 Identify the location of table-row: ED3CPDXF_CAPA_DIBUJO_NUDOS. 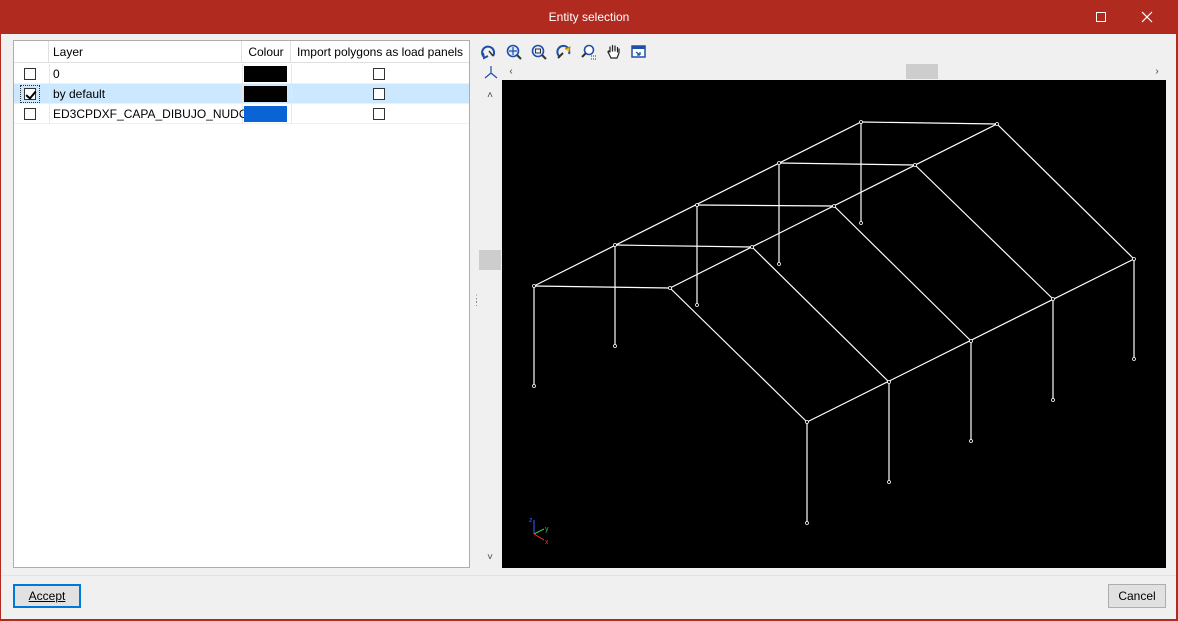
(241, 114).